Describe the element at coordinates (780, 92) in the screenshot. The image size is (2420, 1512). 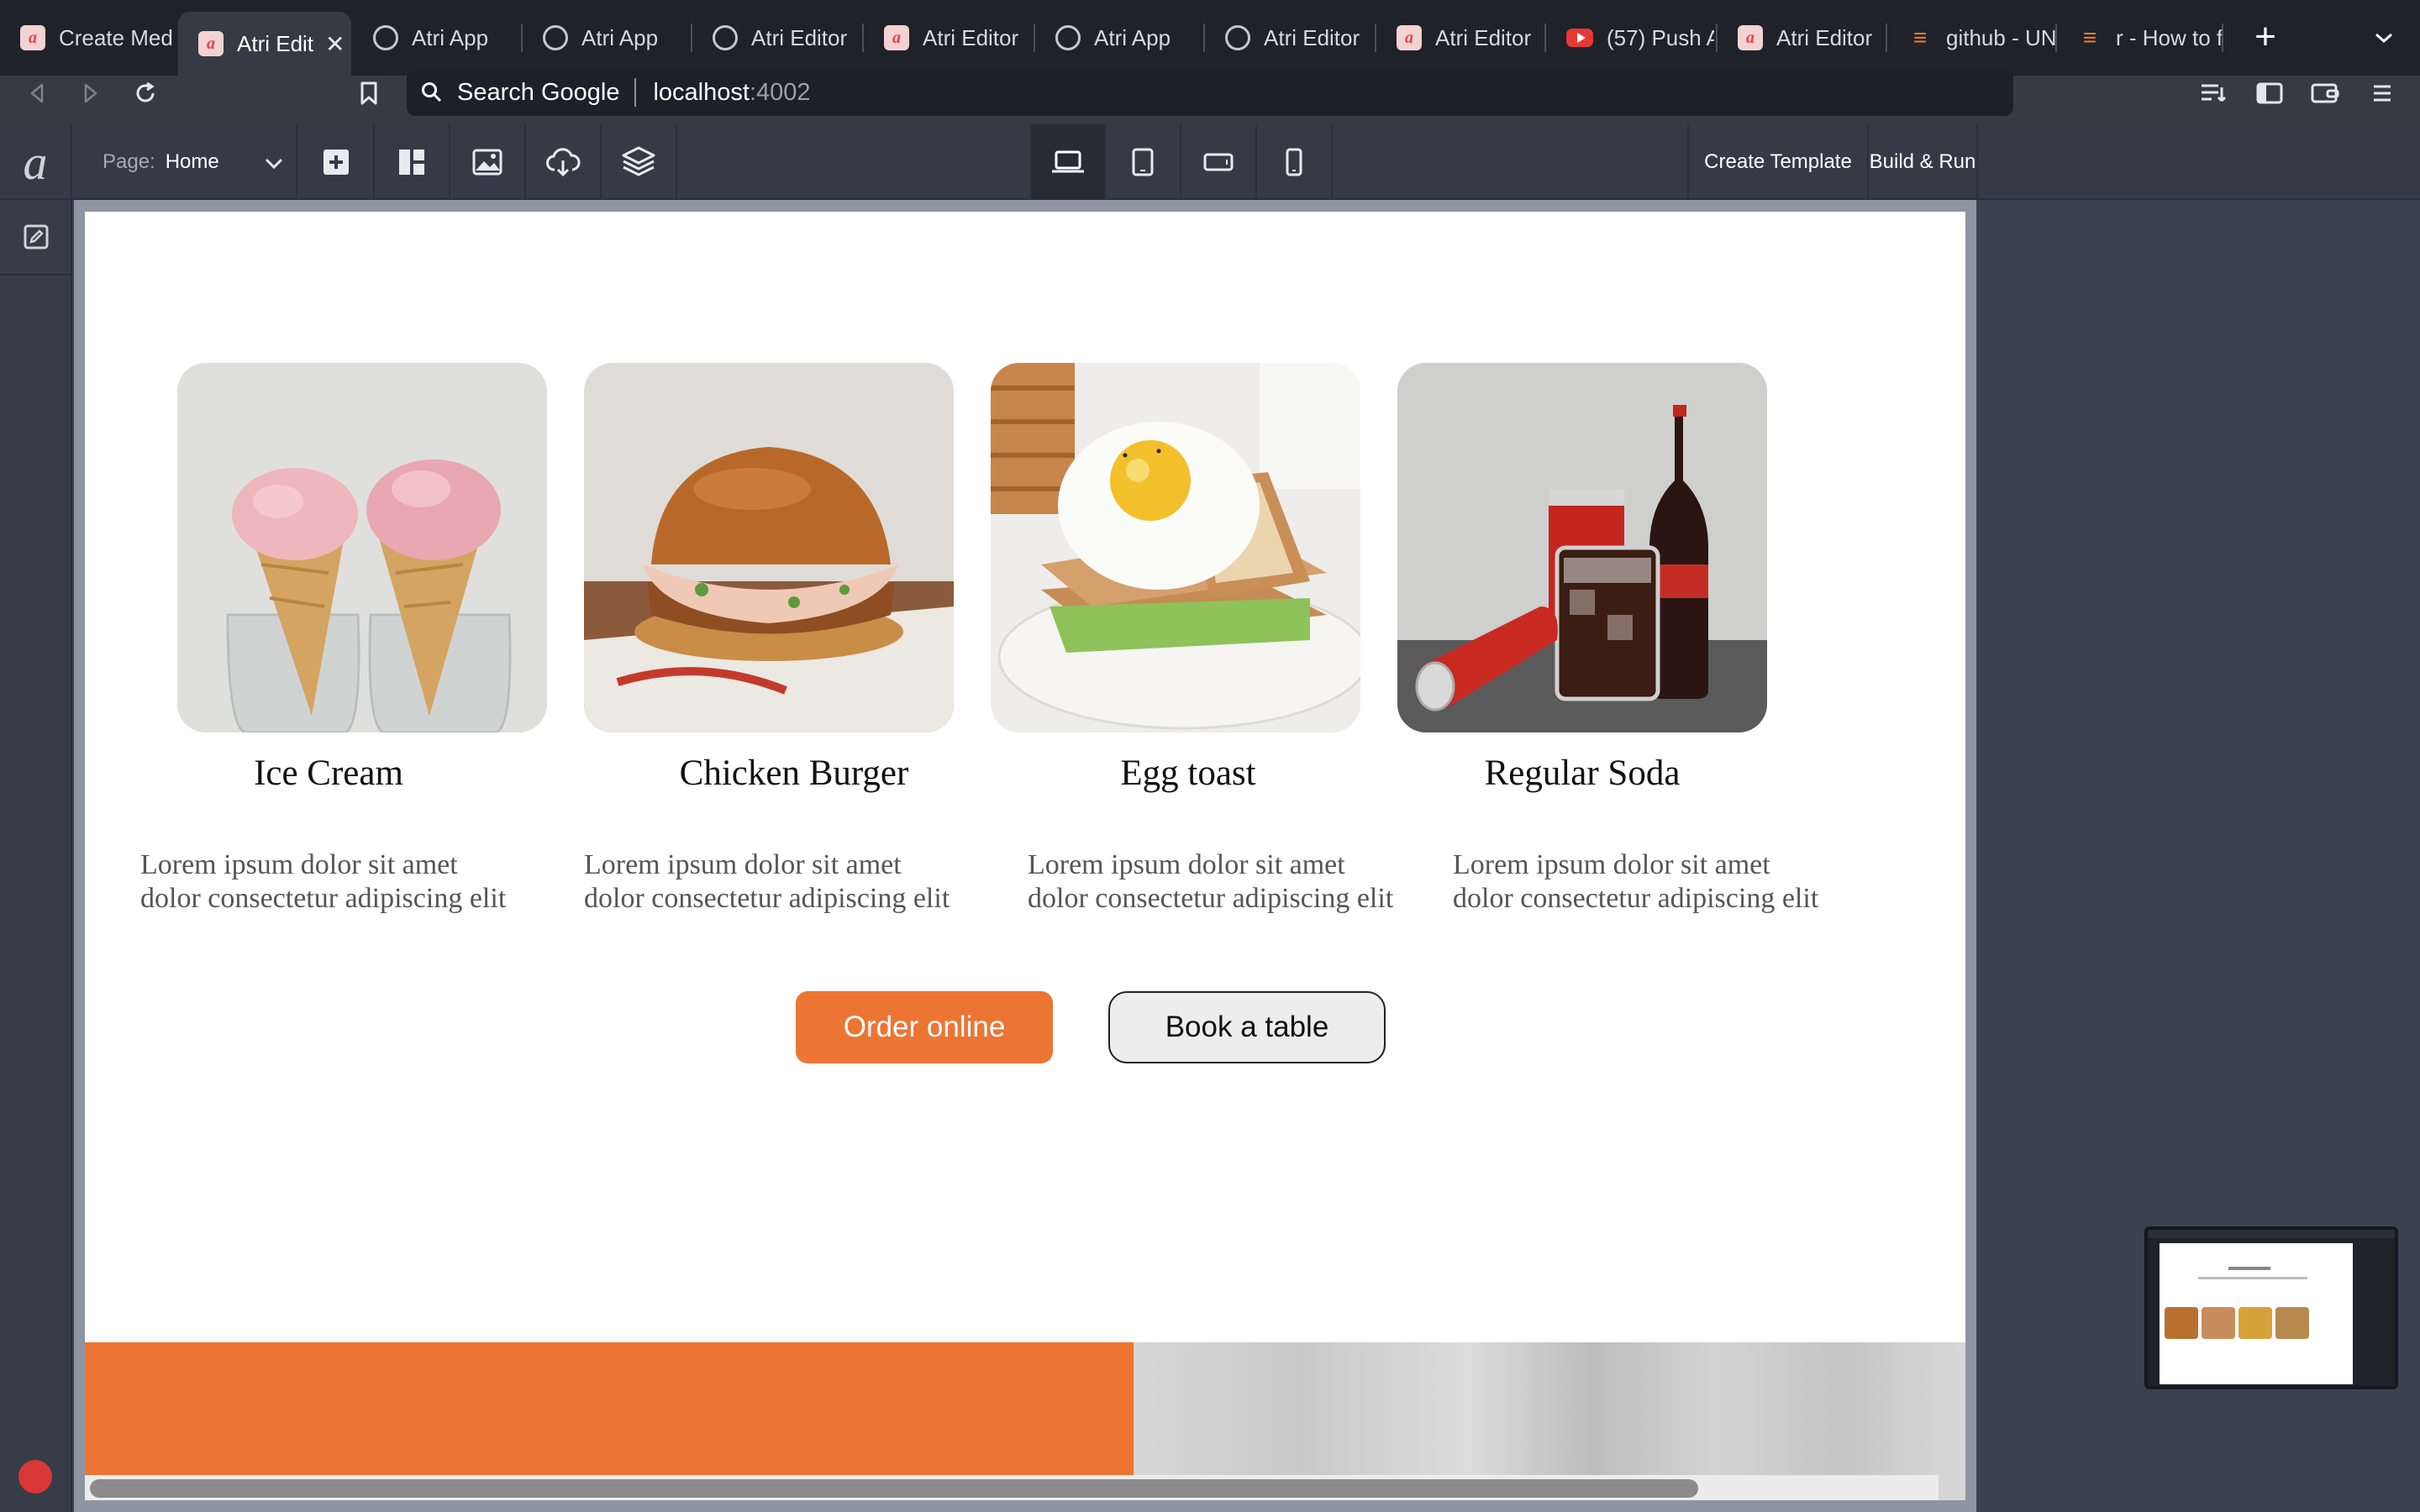
I see `url-port: :4002` at that location.